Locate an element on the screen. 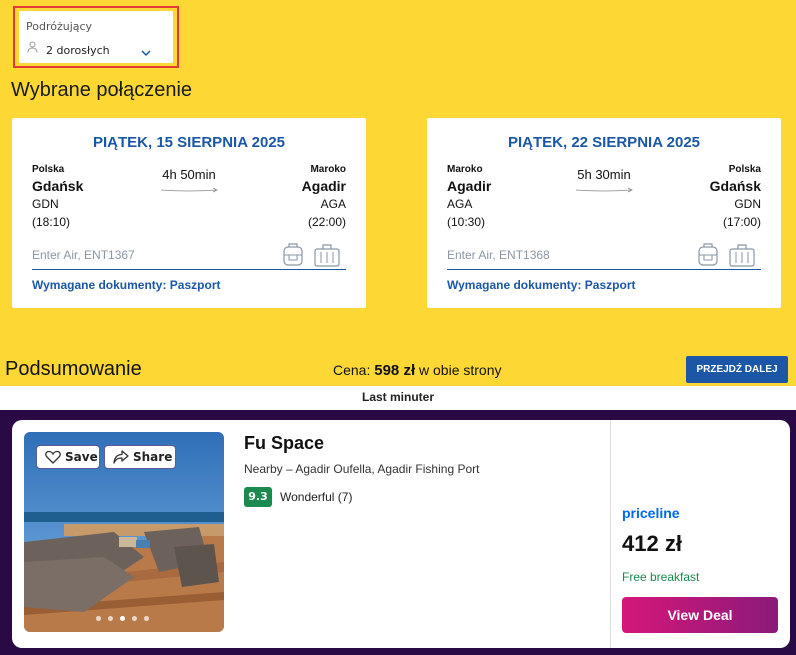  share-label: Share is located at coordinates (153, 457).